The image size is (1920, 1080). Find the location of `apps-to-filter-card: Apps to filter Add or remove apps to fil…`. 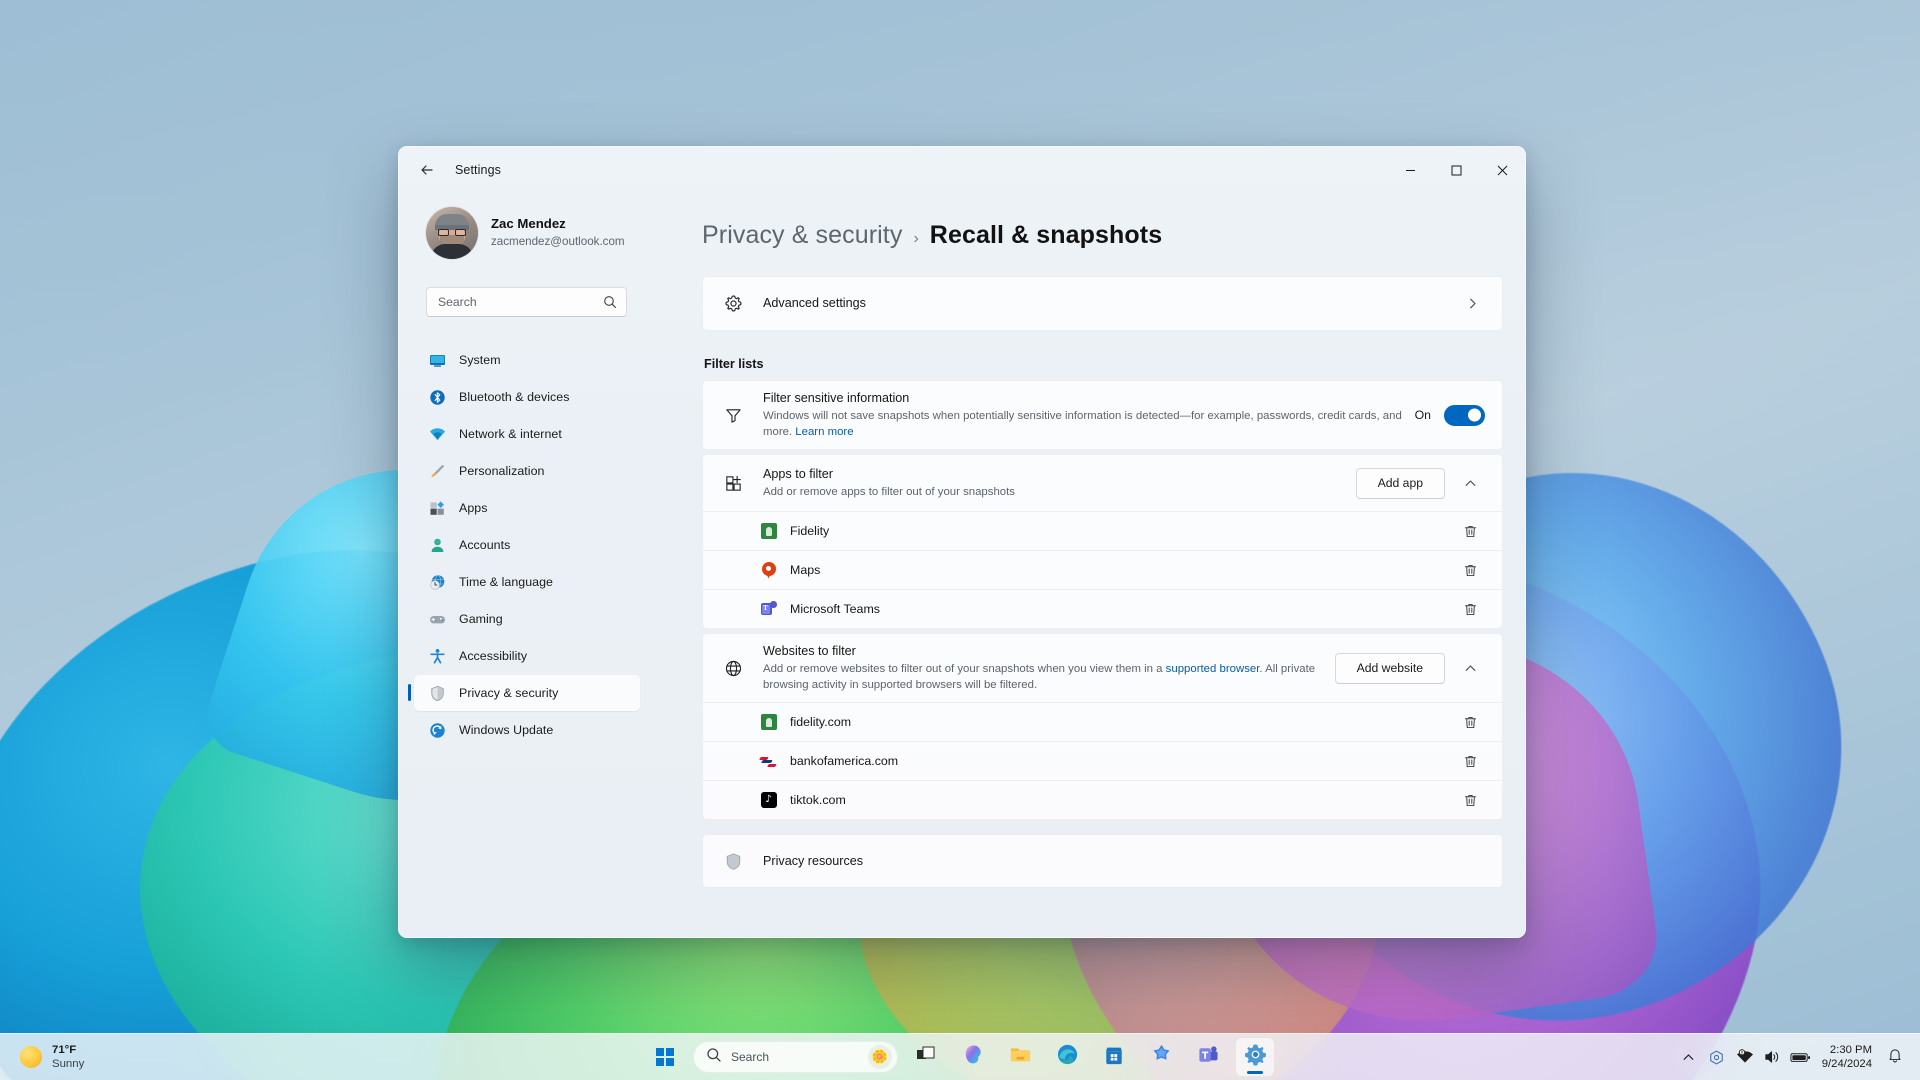

apps-to-filter-card: Apps to filter Add or remove apps to fil… is located at coordinates (1102, 541).